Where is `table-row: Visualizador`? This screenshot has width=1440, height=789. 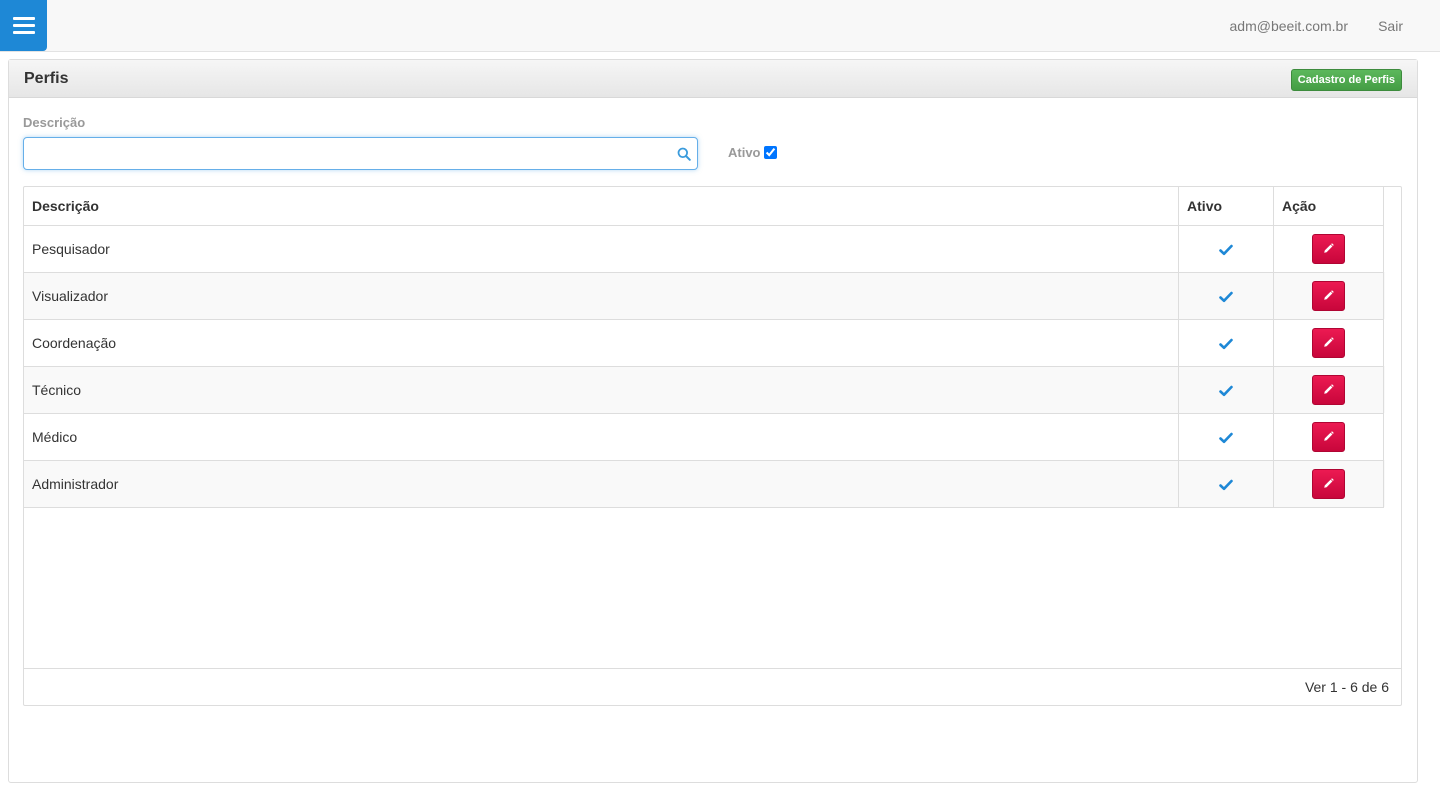 table-row: Visualizador is located at coordinates (704, 296).